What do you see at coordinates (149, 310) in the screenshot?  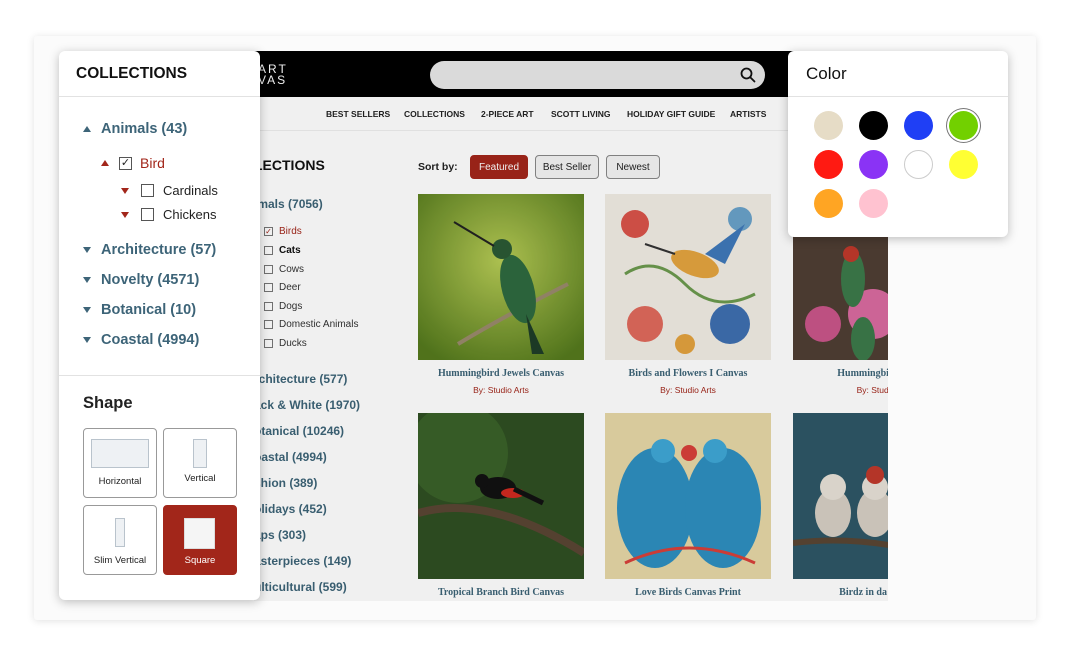 I see `tree-item-label: Botanical (10)` at bounding box center [149, 310].